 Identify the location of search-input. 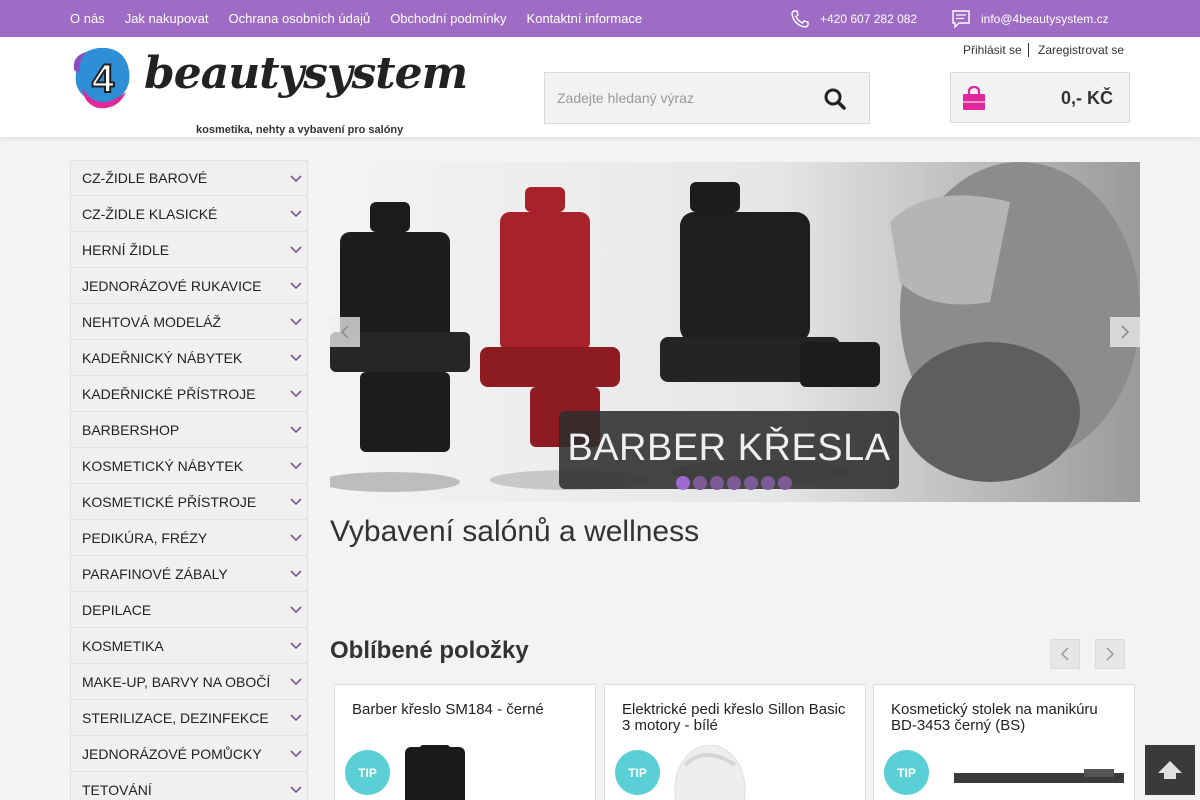
(680, 98).